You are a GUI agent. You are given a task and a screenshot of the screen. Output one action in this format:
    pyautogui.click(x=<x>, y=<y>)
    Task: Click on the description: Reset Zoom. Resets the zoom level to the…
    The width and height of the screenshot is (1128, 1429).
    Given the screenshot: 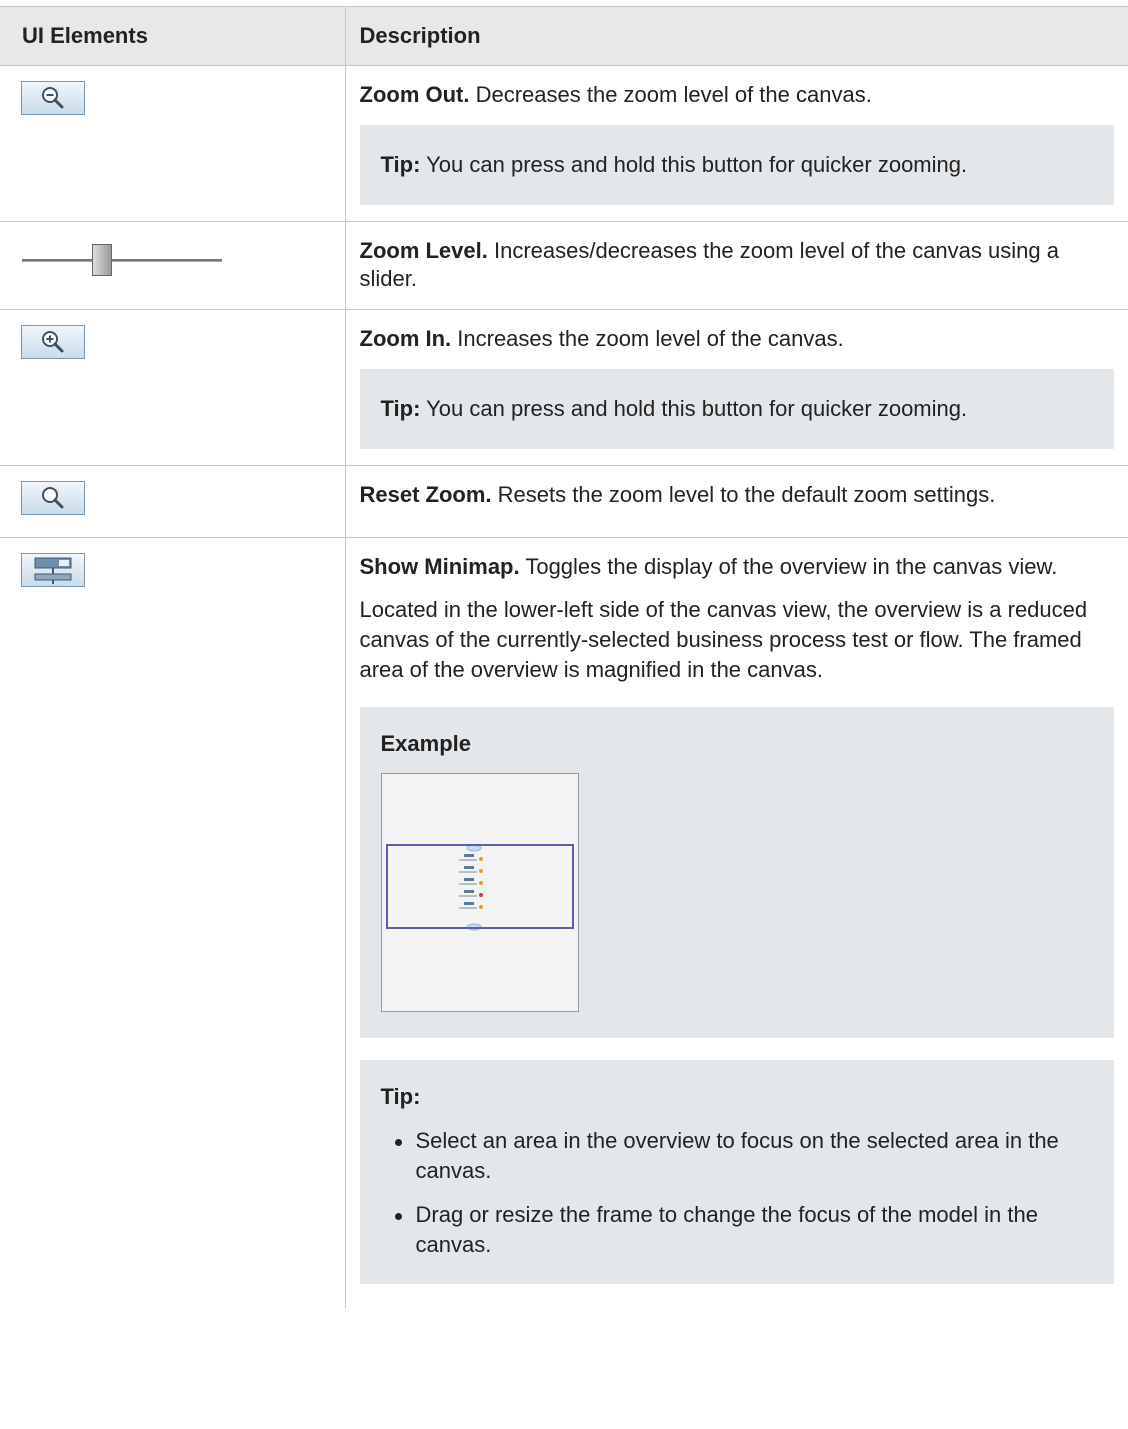 What is the action you would take?
    pyautogui.click(x=737, y=495)
    